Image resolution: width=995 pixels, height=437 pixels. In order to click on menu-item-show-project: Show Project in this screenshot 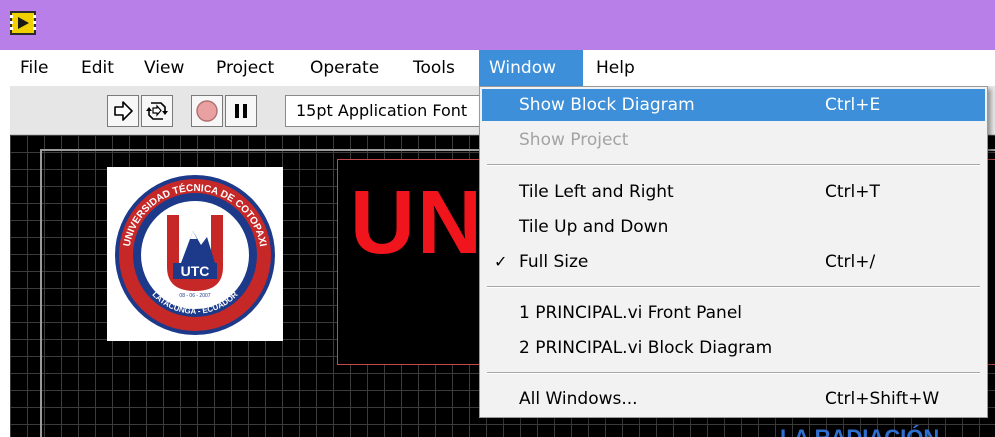, I will do `click(733, 140)`.